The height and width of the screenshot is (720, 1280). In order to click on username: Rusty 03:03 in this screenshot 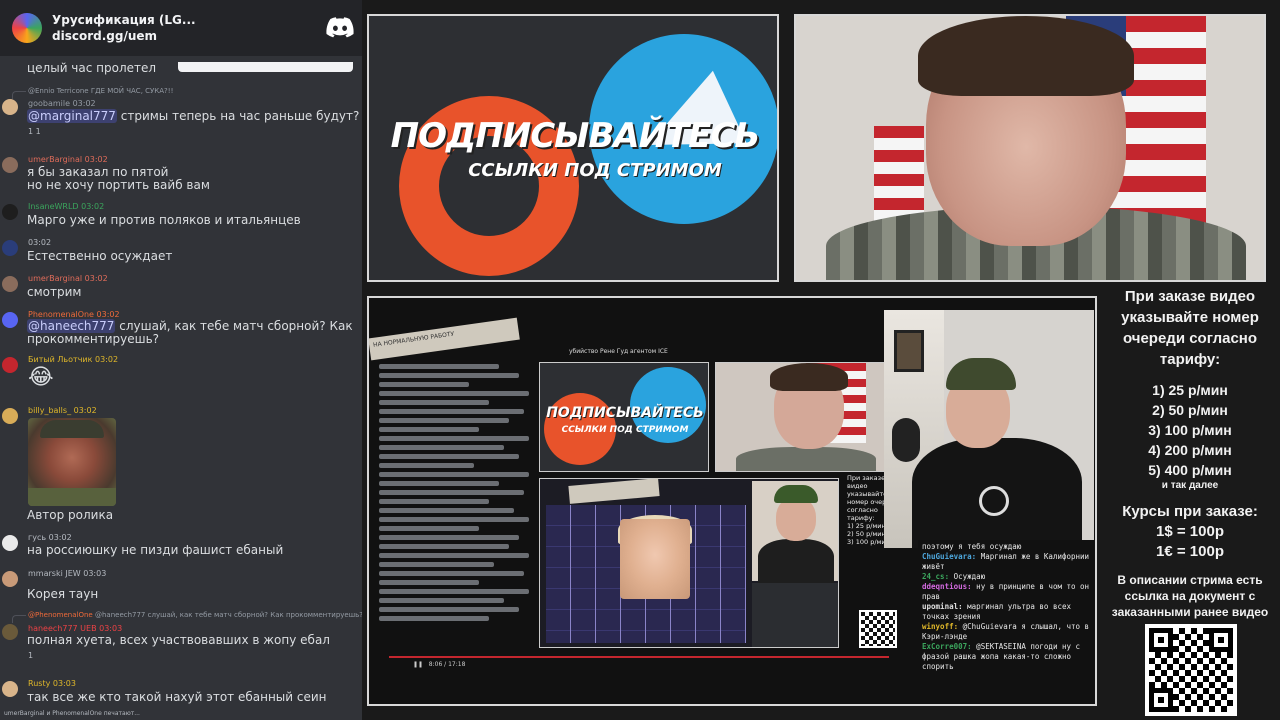, I will do `click(52, 683)`.